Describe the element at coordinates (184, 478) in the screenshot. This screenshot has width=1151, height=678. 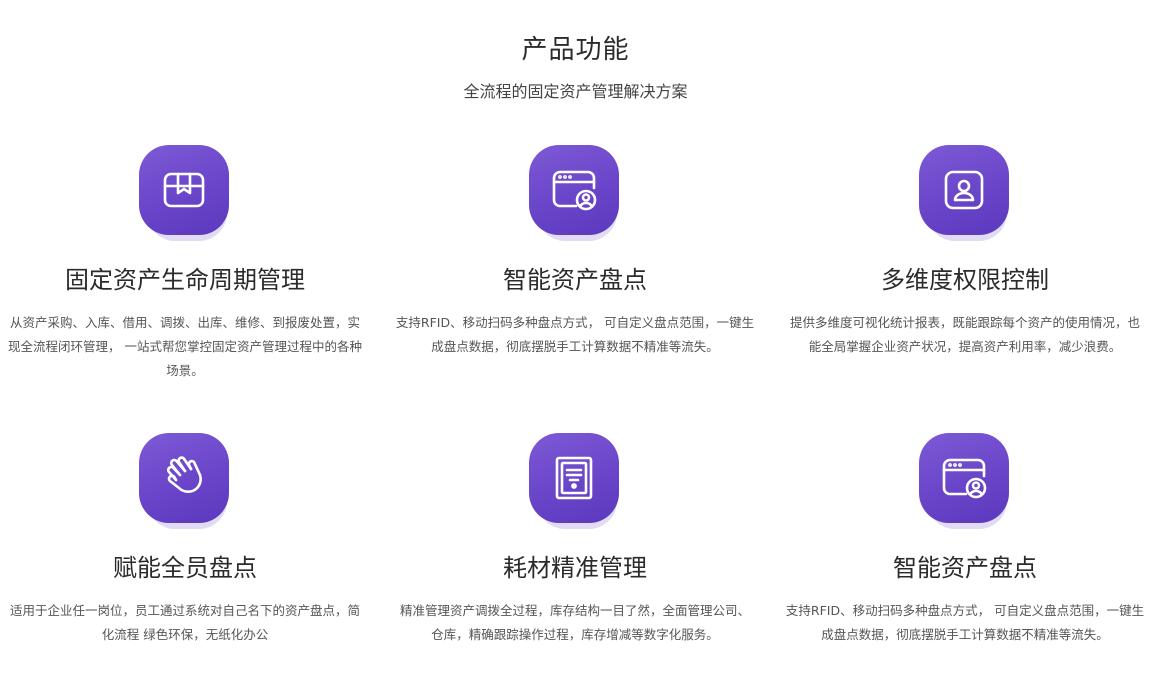
I see `hand-wave-icon` at that location.